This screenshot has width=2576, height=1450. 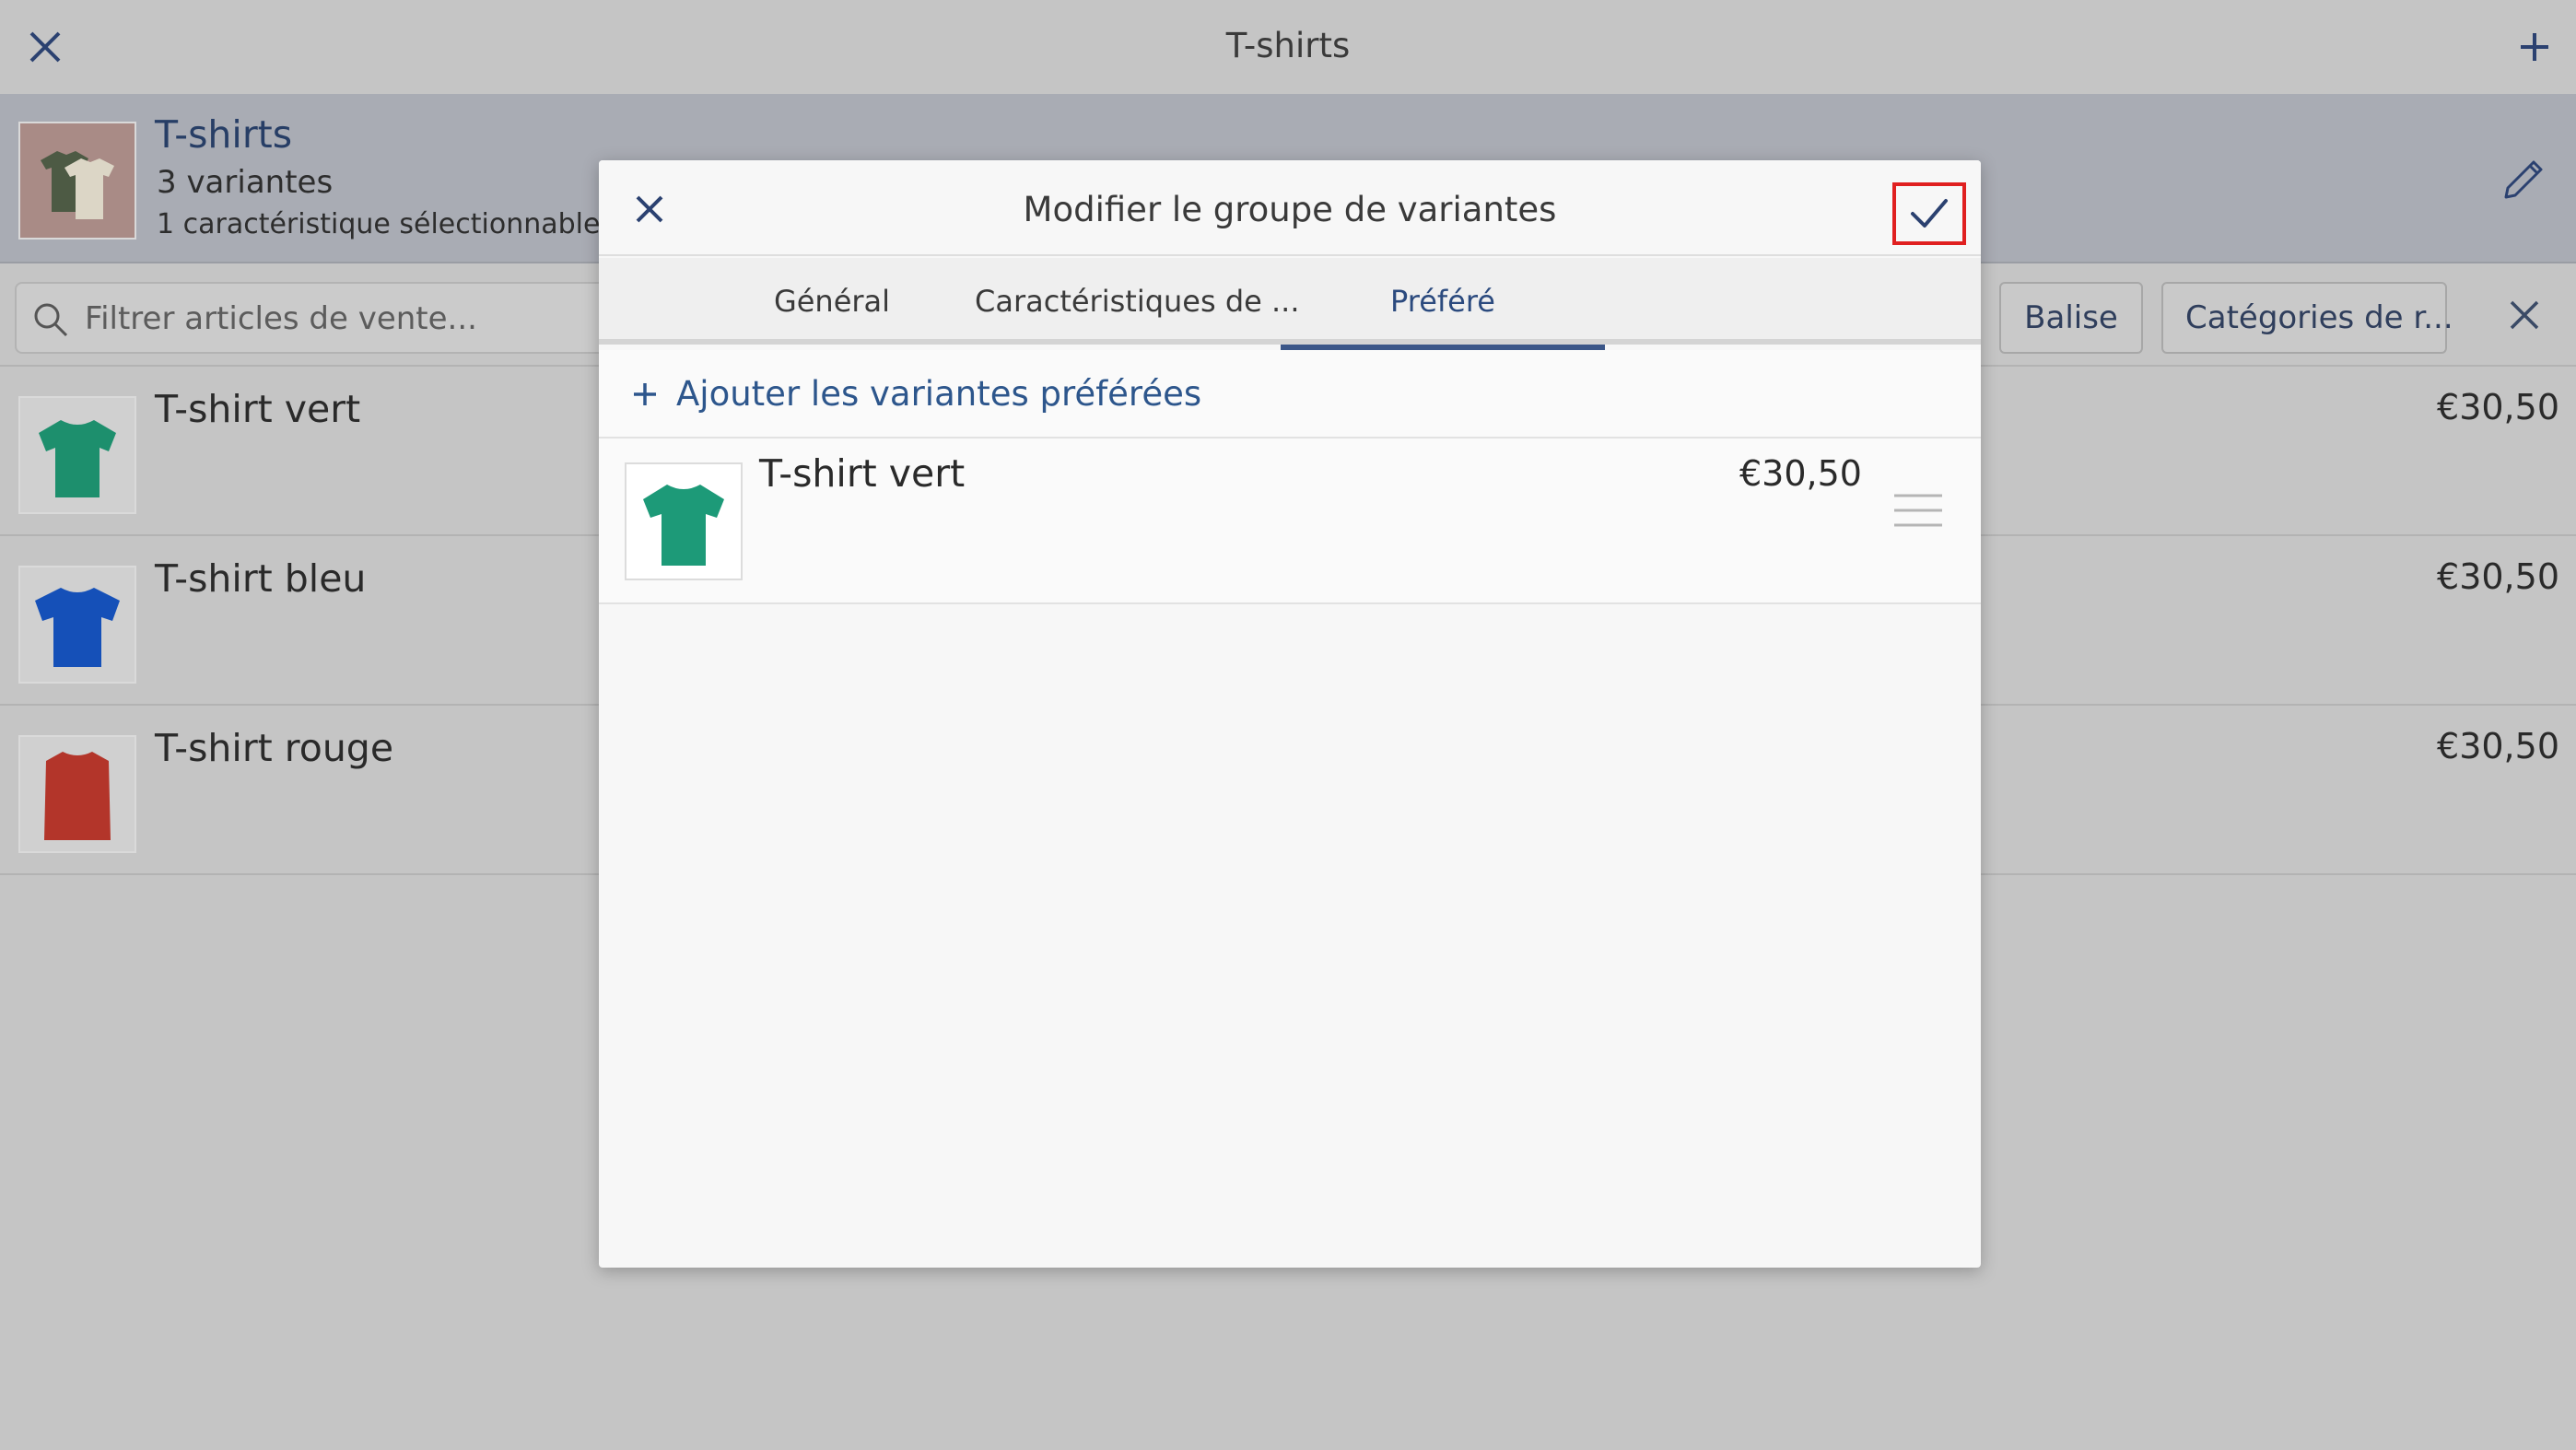 I want to click on variant-count: 3 variantes, so click(x=245, y=182).